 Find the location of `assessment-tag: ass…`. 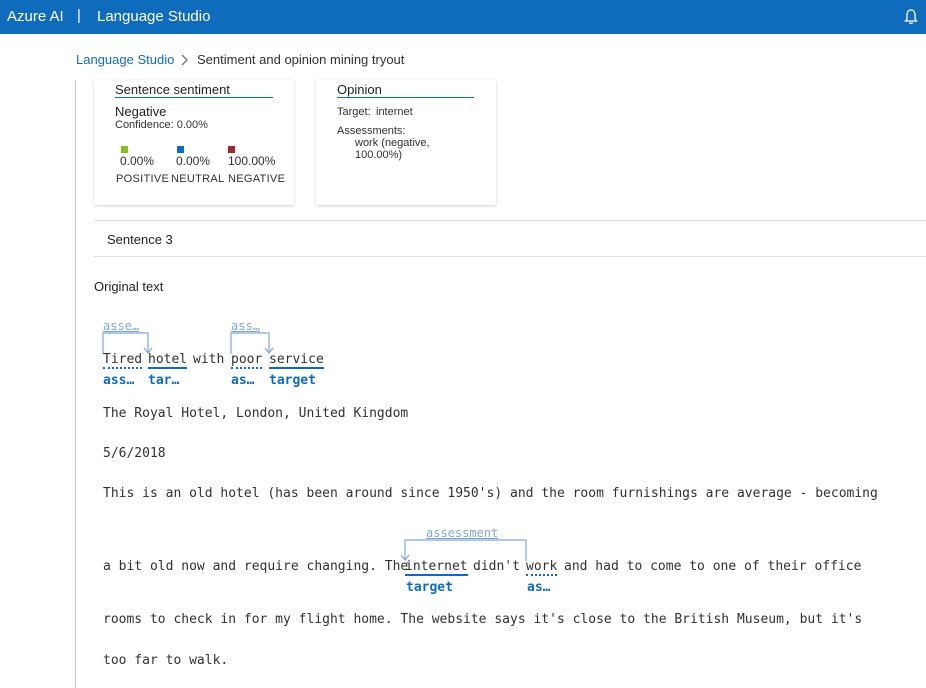

assessment-tag: ass… is located at coordinates (119, 380).